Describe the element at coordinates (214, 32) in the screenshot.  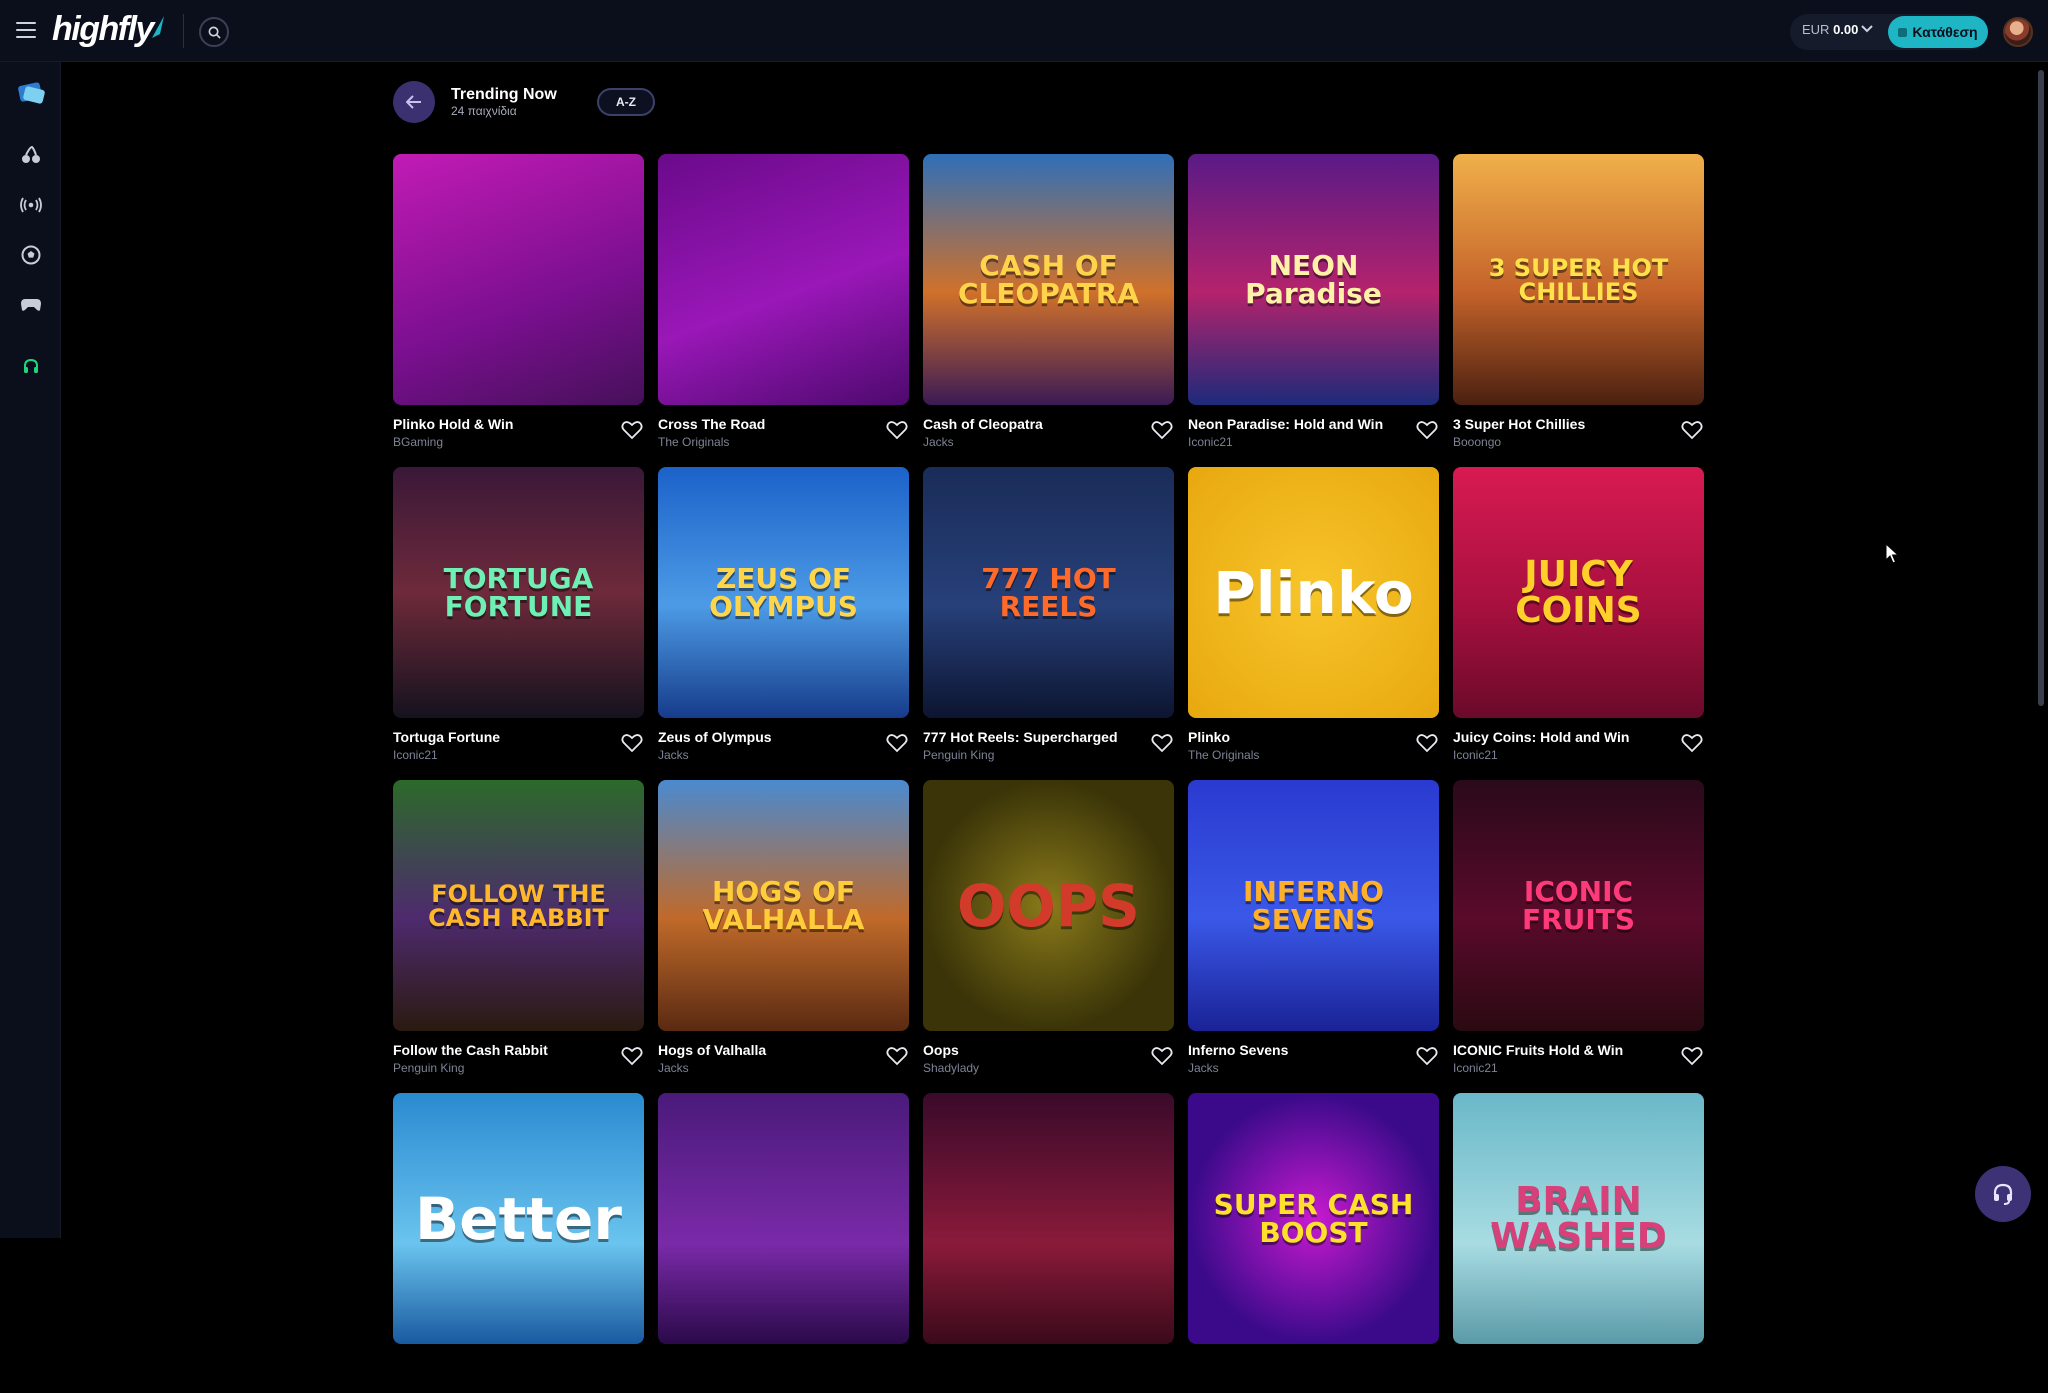
I see `search-button` at that location.